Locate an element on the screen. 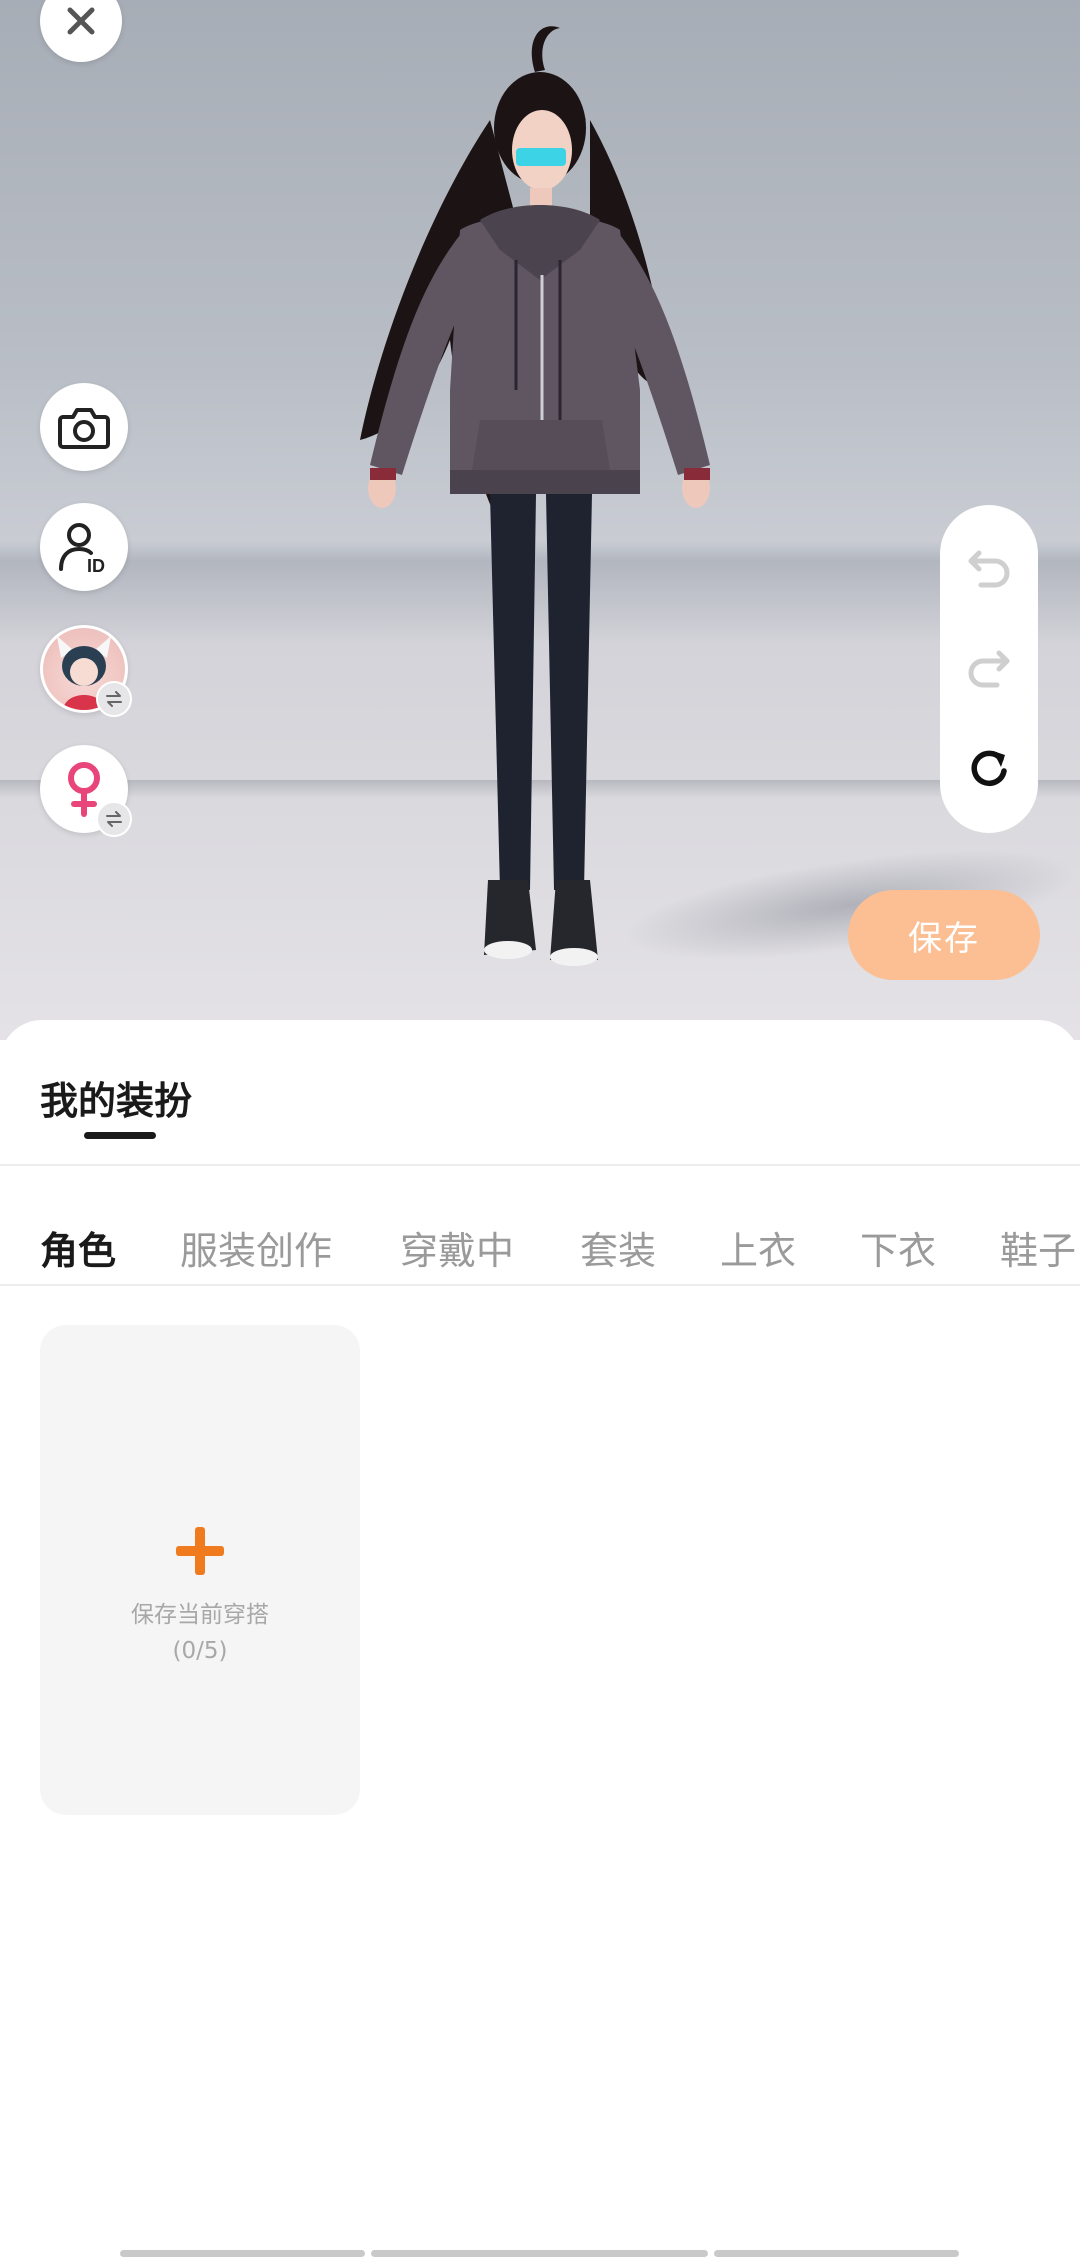 The image size is (1080, 2262). title-tab-indicator is located at coordinates (120, 1135).